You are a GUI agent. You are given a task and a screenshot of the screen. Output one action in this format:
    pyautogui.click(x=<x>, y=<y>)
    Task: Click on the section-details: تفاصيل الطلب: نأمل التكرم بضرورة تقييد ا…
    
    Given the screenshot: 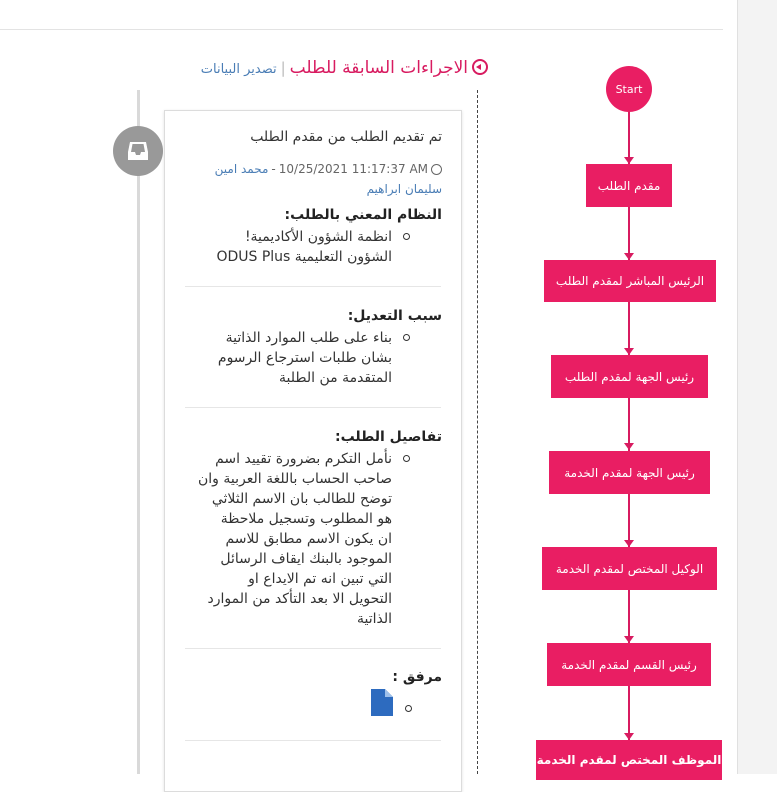 What is the action you would take?
    pyautogui.click(x=312, y=529)
    